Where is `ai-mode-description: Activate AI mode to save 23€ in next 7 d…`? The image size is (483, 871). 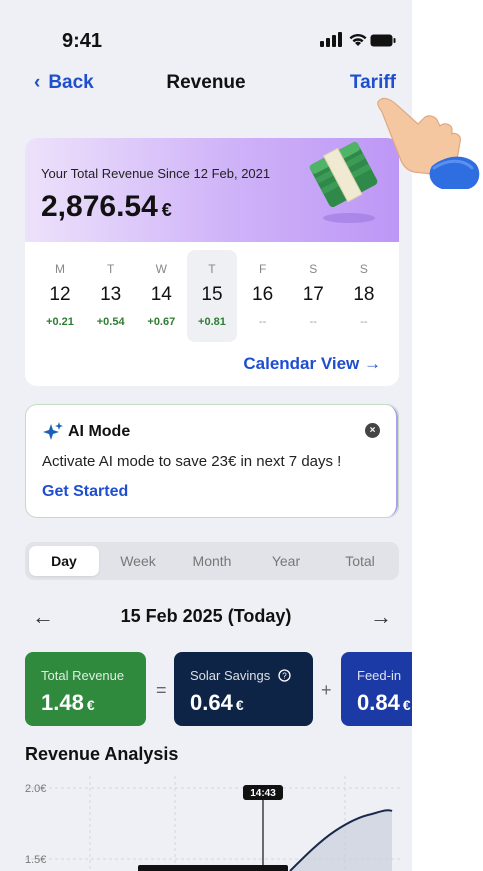 ai-mode-description: Activate AI mode to save 23€ in next 7 d… is located at coordinates (192, 461).